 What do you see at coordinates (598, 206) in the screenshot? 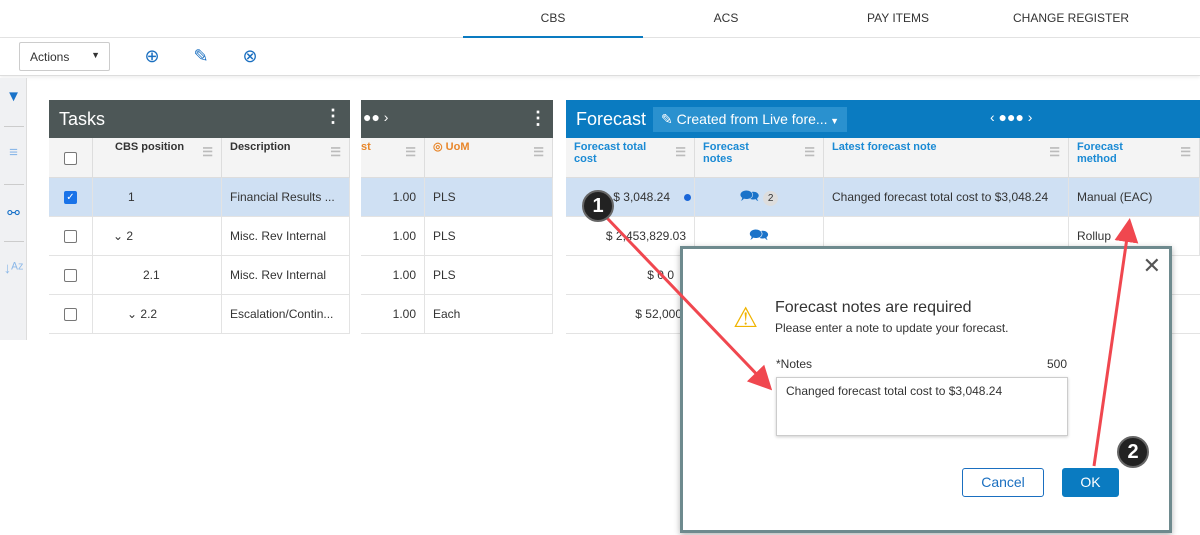
I see `step-1-badge: 1` at bounding box center [598, 206].